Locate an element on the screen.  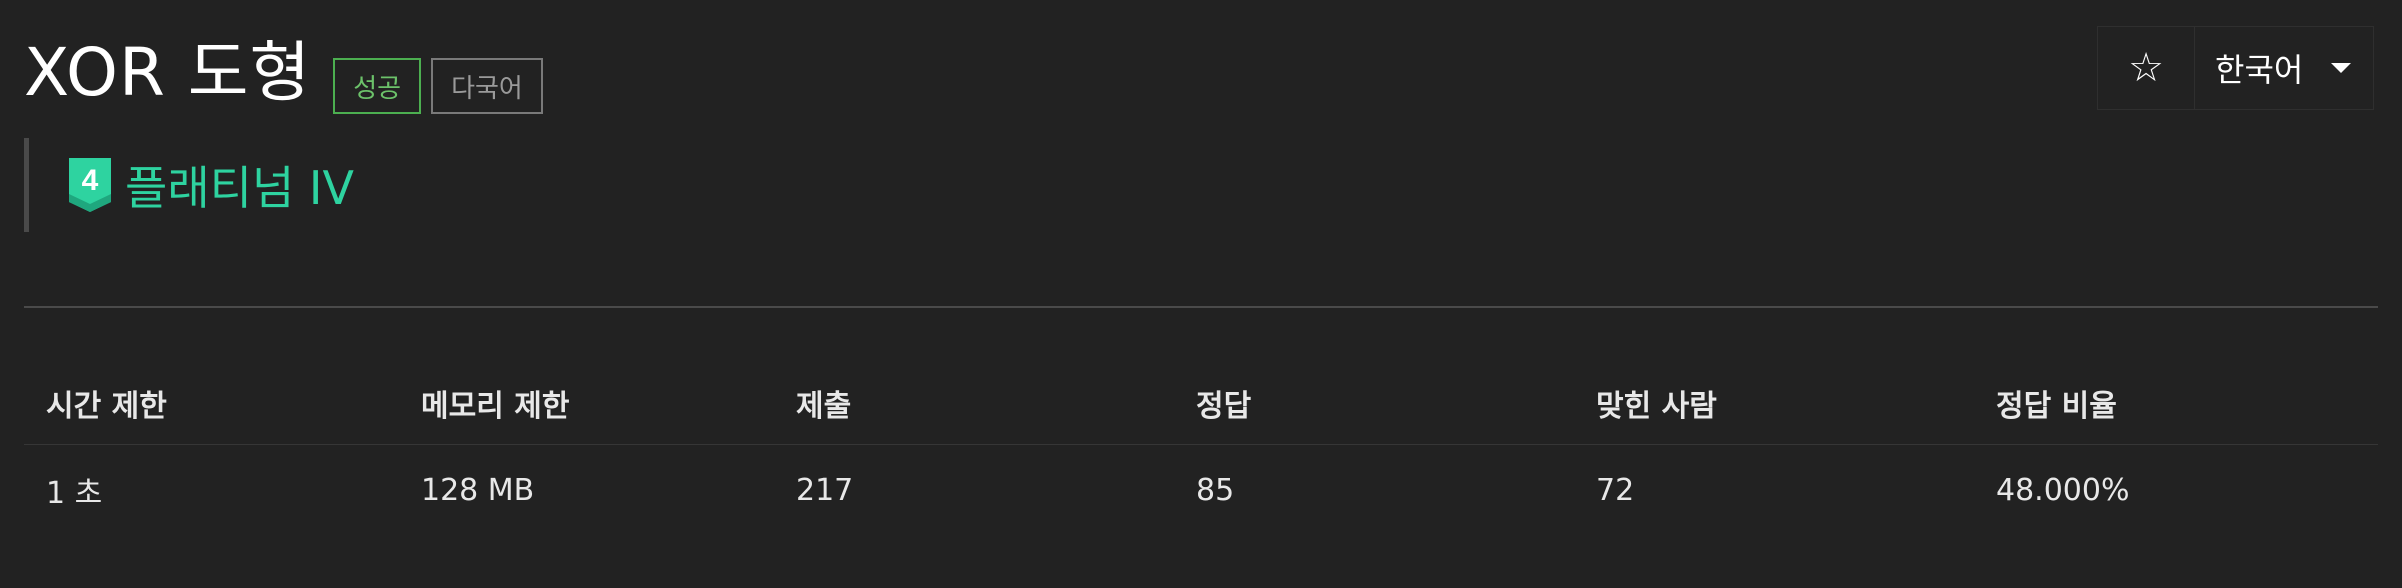
table-header-row: 시간 제한 메모리 제한 제출 정답 맞힌 사람 정답 비율 is located at coordinates (1201, 403).